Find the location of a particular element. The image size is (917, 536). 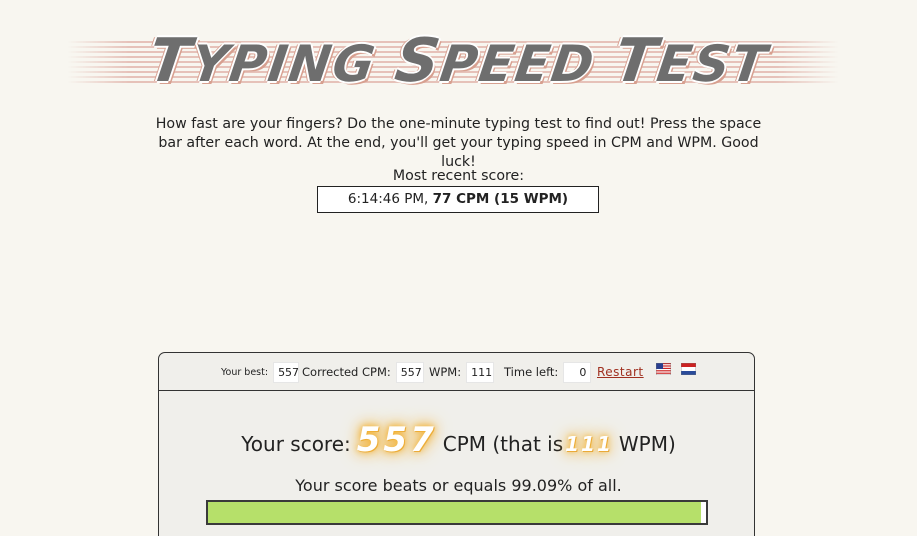

logo: TYPING SPEED TEST is located at coordinates (458, 61).